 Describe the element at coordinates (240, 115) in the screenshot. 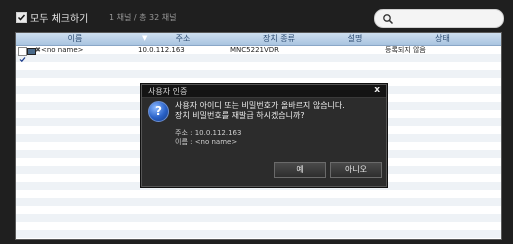

I see `message-line-2: 장치 비밀번호를 재발급 하시겠습니까?` at that location.